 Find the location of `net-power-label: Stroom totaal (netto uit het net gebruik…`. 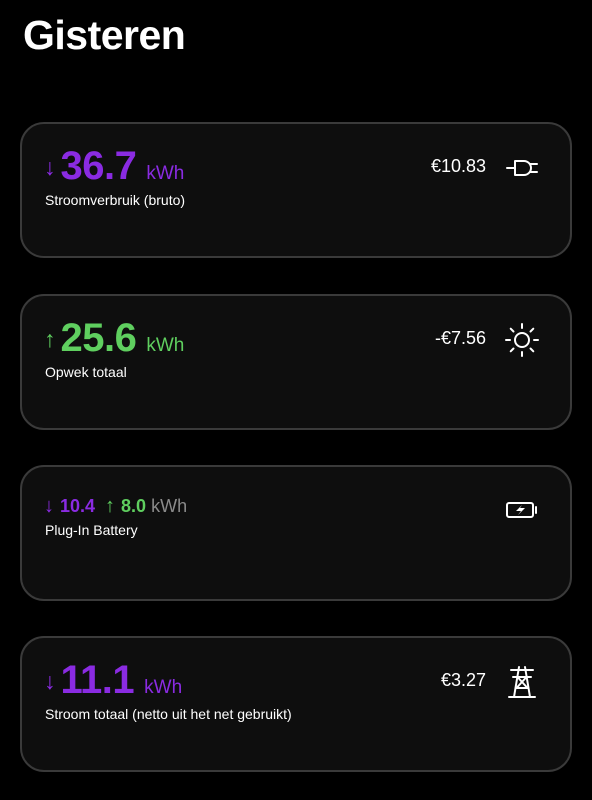

net-power-label: Stroom totaal (netto uit het net gebruik… is located at coordinates (168, 714).